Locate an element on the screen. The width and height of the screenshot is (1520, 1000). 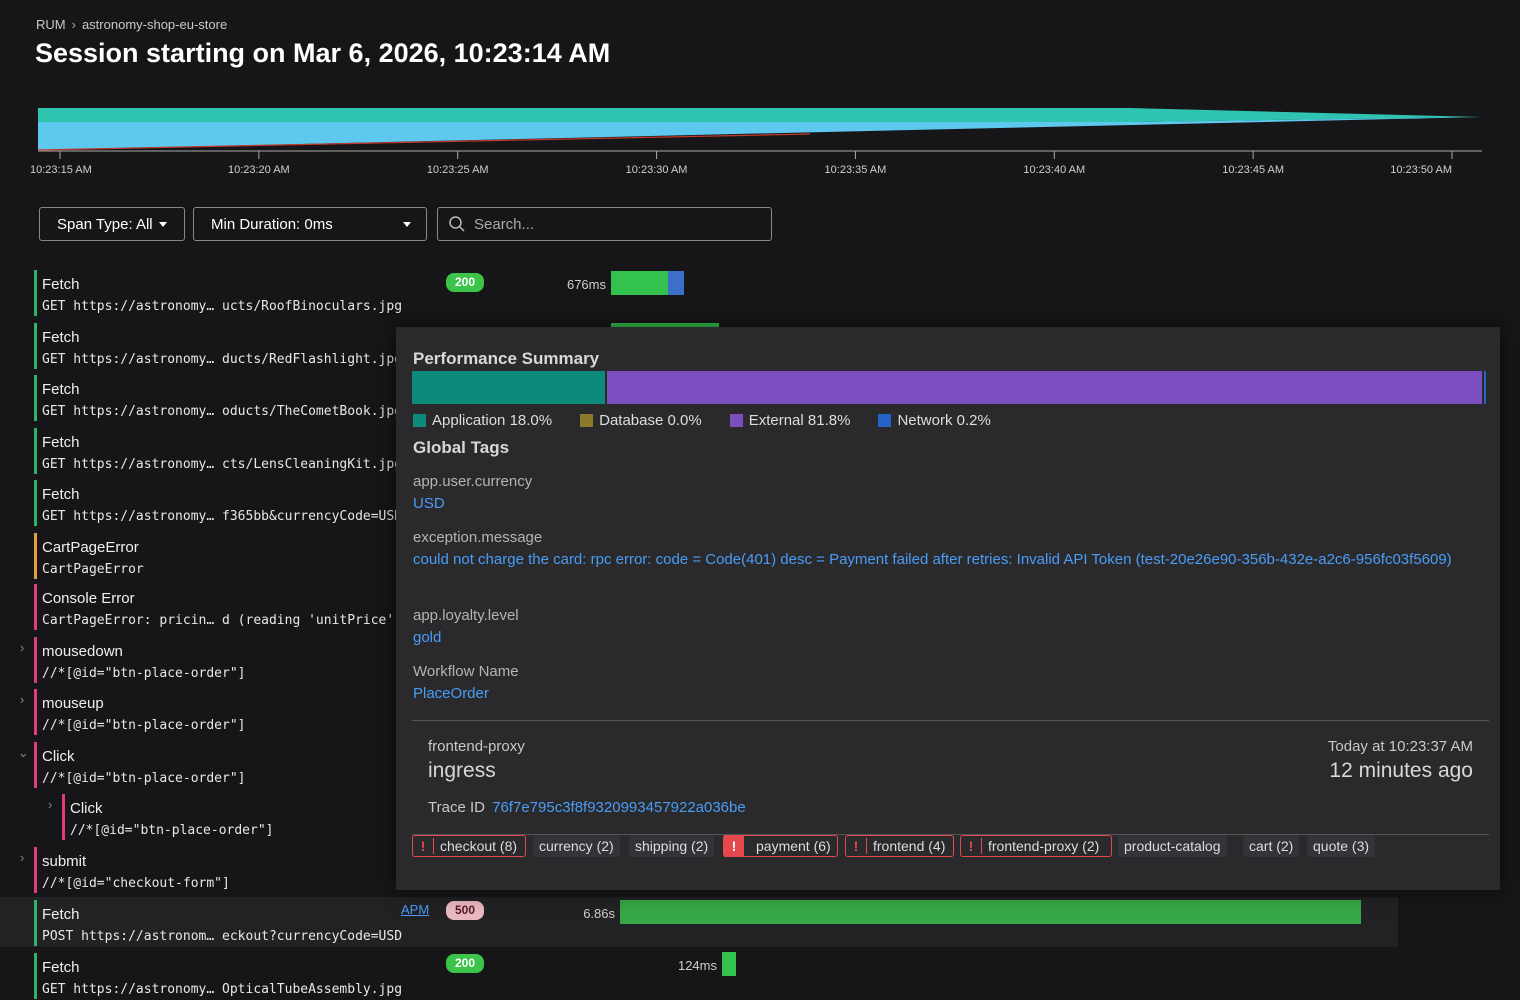
perf-segment-application is located at coordinates (509, 387).